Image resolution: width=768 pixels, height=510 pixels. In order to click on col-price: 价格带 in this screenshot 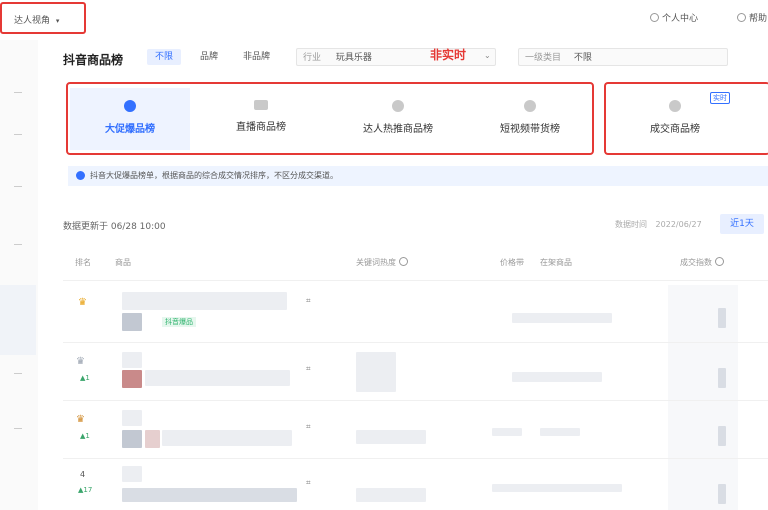, I will do `click(512, 262)`.